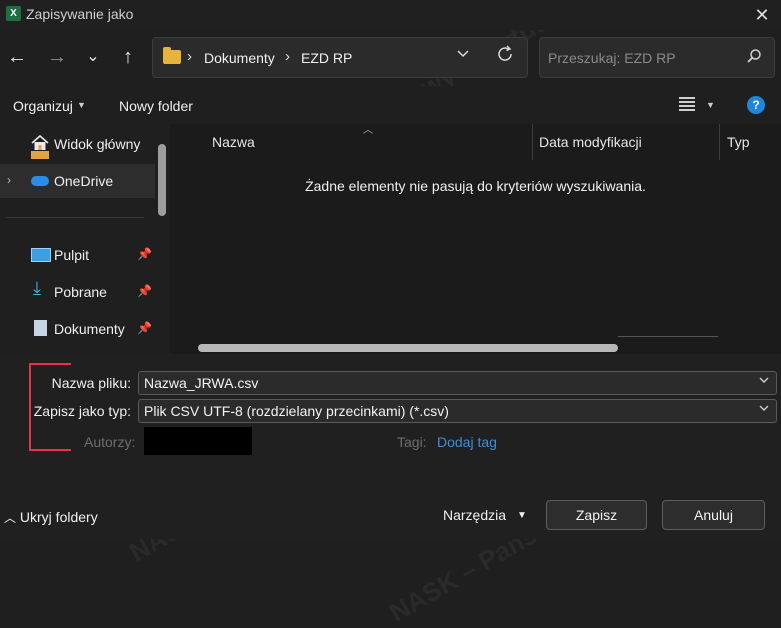  What do you see at coordinates (43, 106) in the screenshot?
I see `organize-button: Organizuj` at bounding box center [43, 106].